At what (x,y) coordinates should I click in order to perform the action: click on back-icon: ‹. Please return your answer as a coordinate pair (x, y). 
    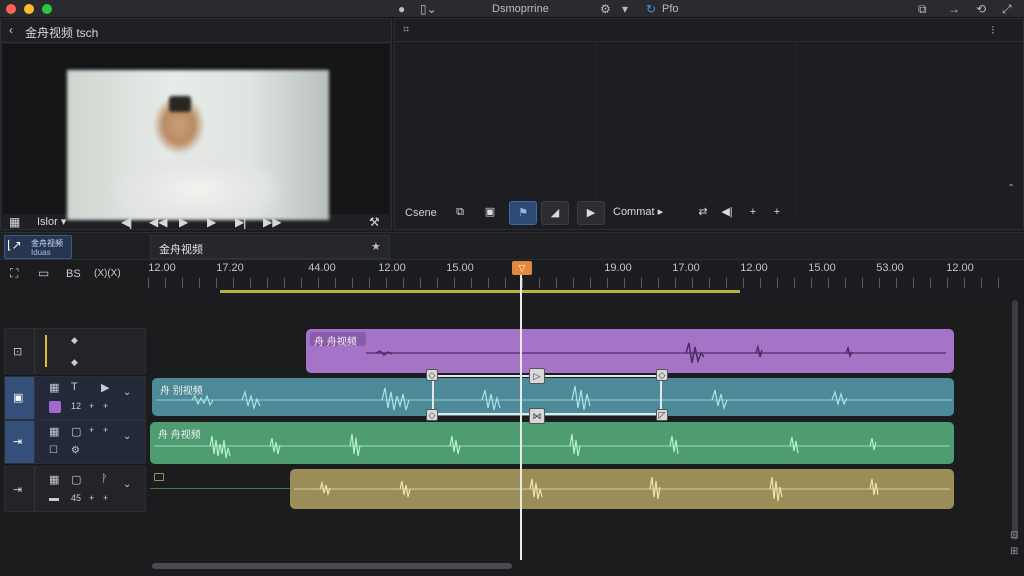
    Looking at the image, I should click on (11, 30).